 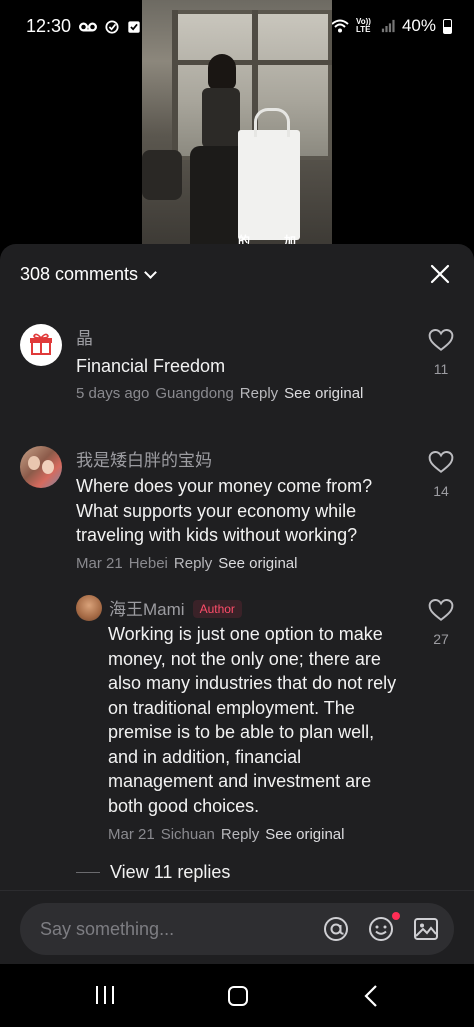 What do you see at coordinates (426, 929) in the screenshot?
I see `image-icon` at bounding box center [426, 929].